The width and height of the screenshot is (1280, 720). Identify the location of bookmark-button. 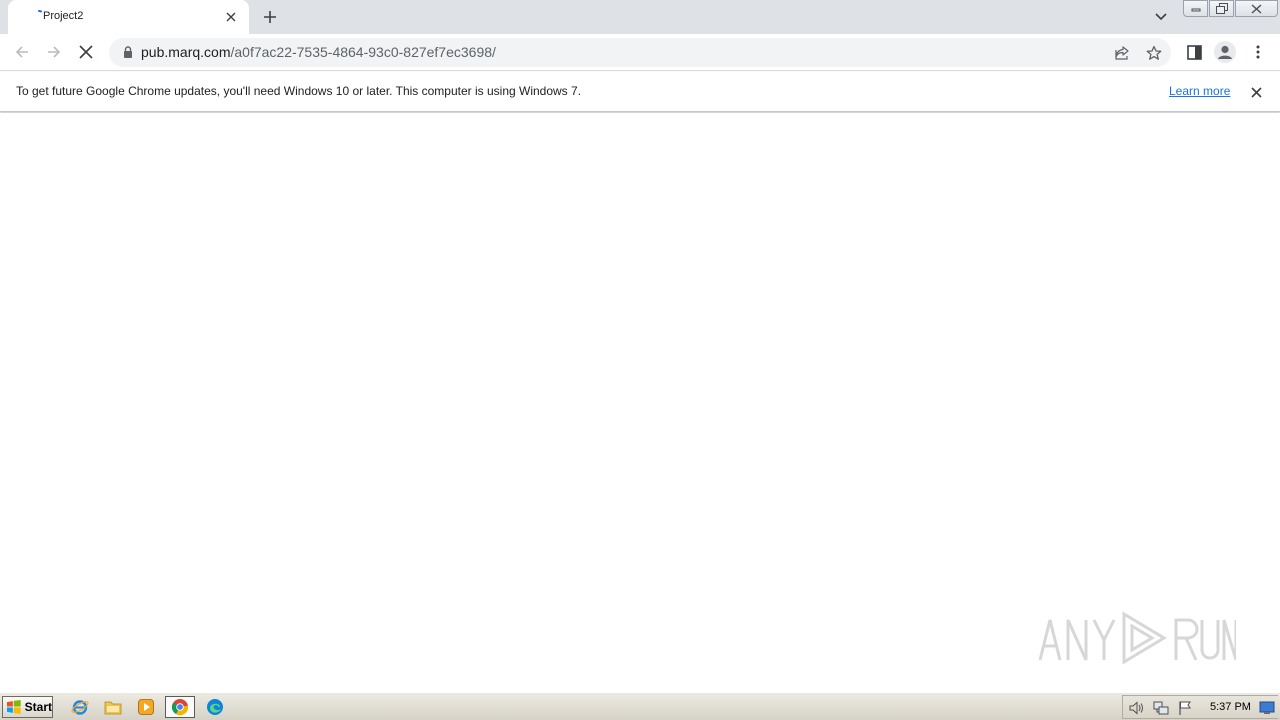
(1154, 53).